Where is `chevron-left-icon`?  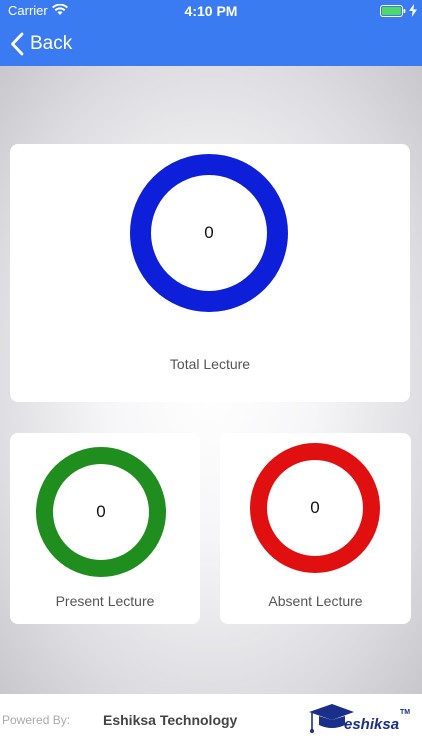
chevron-left-icon is located at coordinates (17, 44).